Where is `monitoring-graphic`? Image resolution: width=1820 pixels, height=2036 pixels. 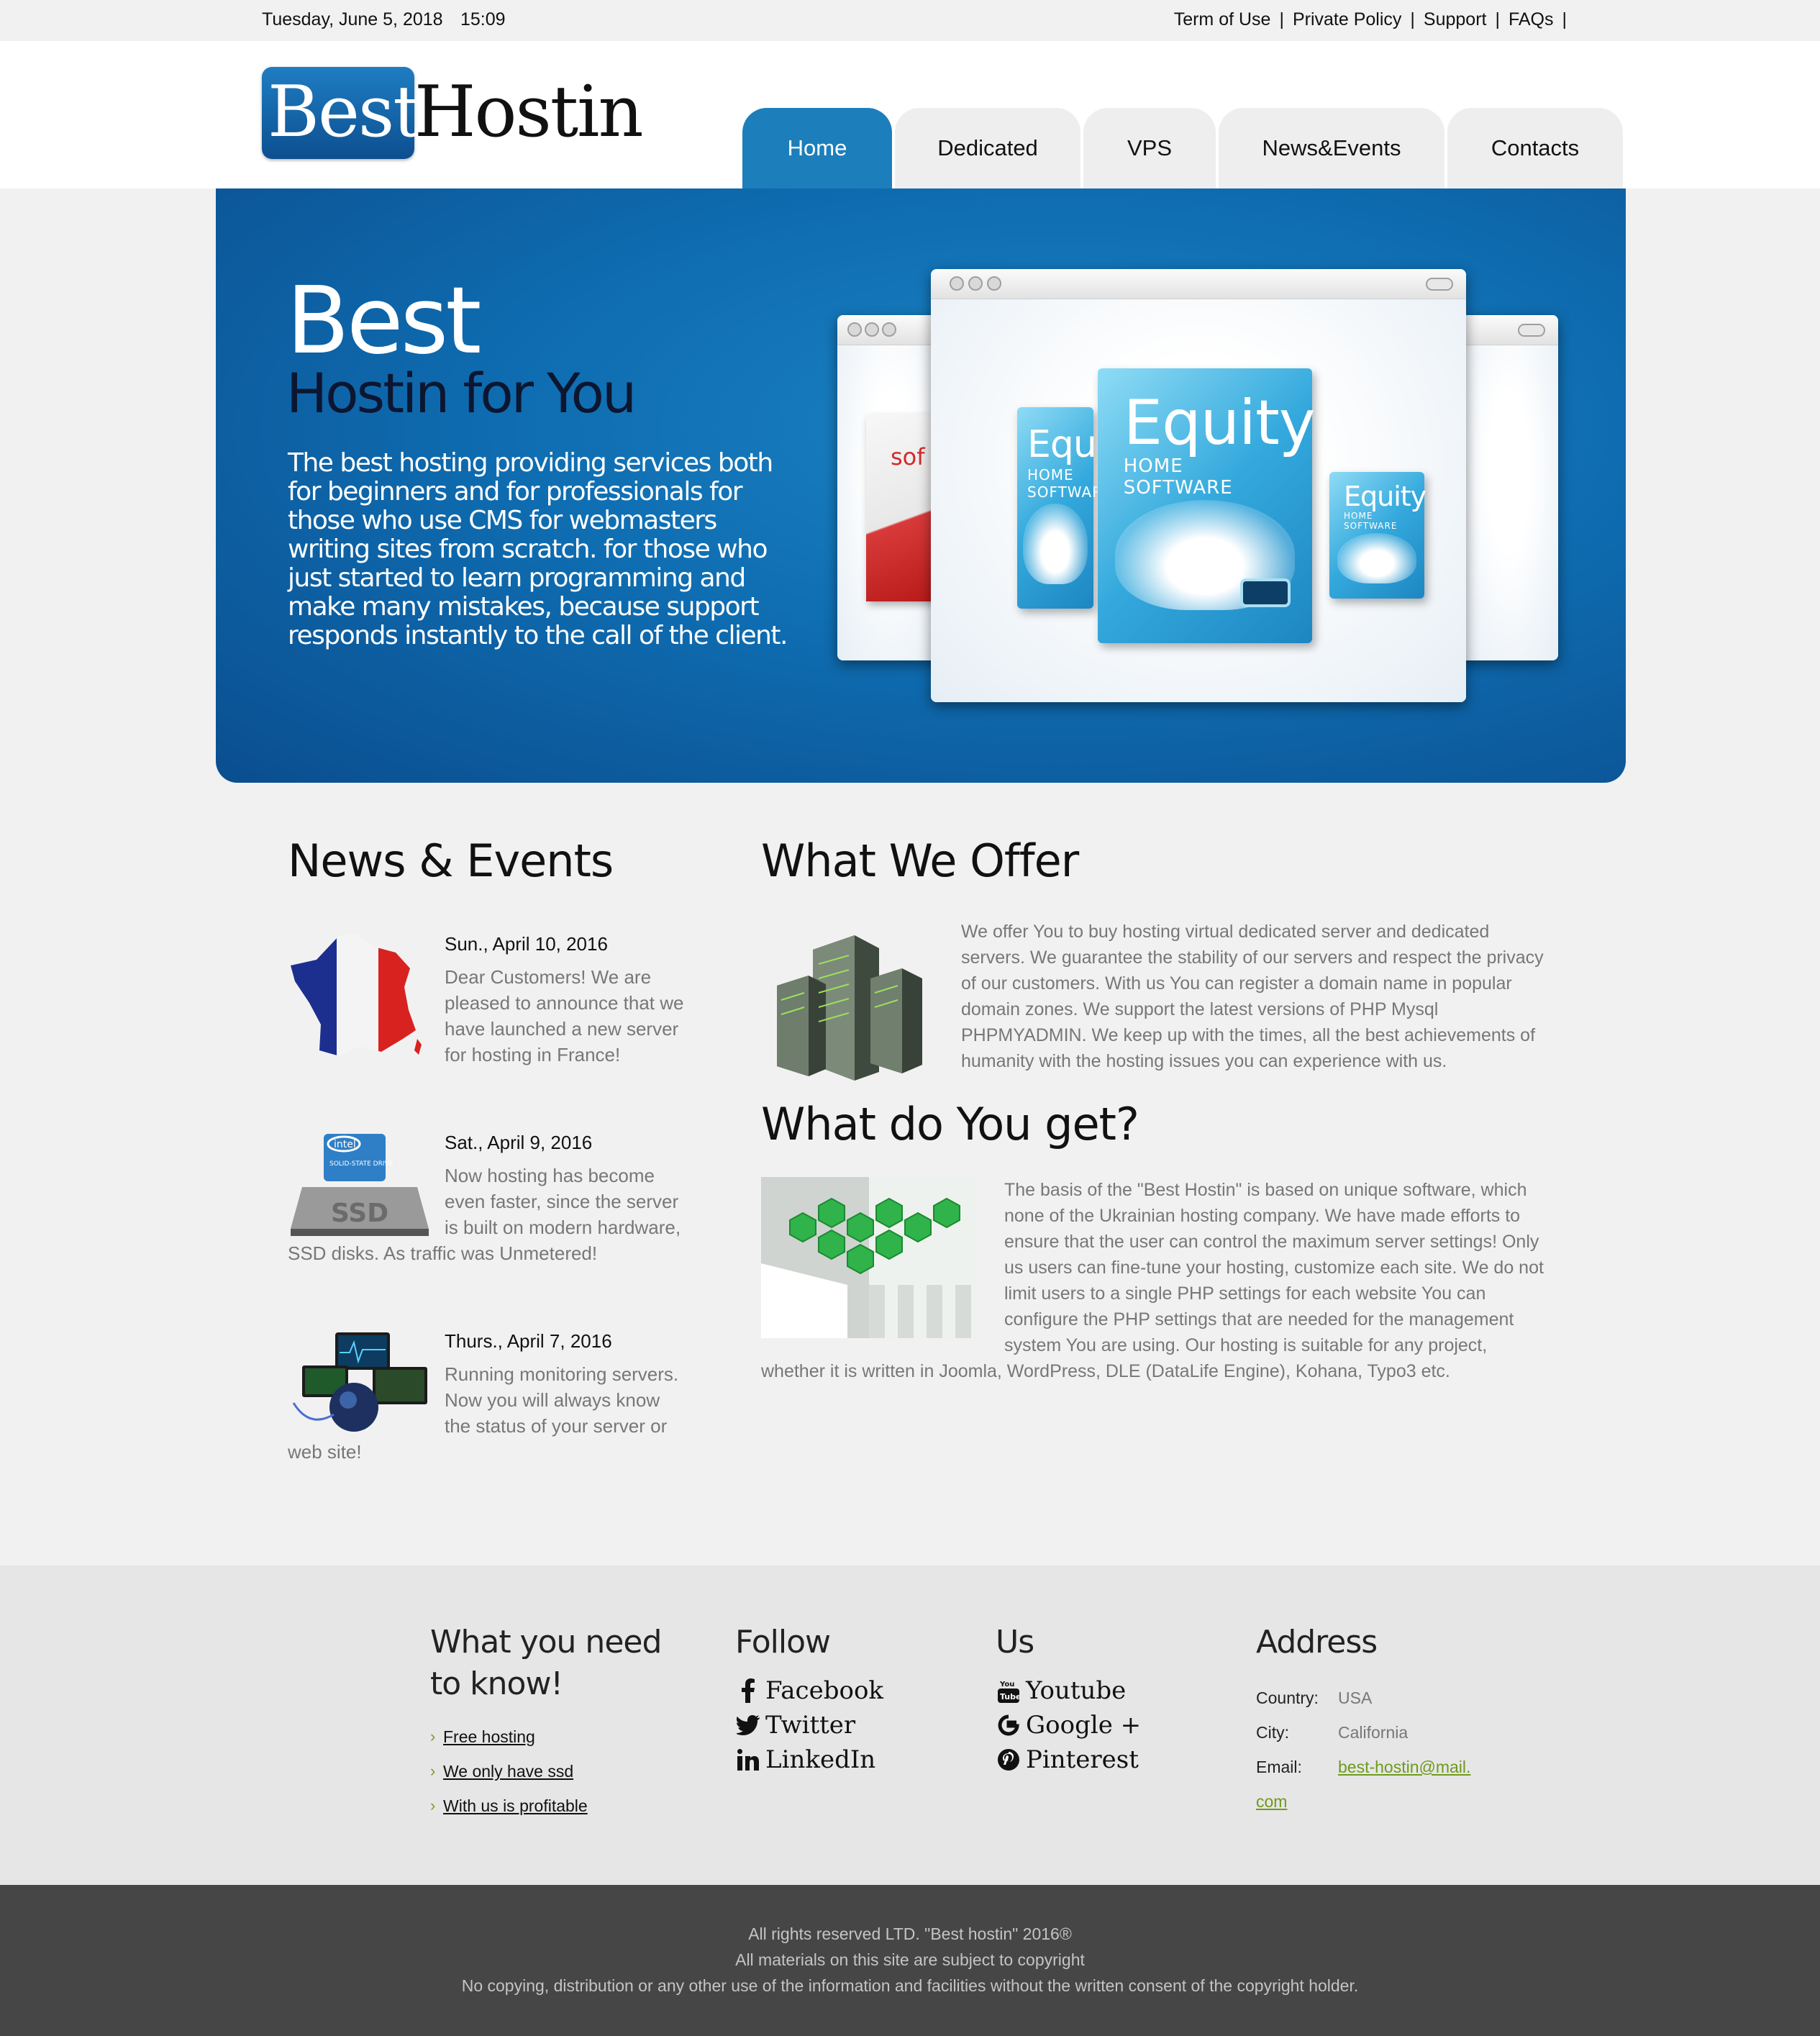 monitoring-graphic is located at coordinates (359, 1382).